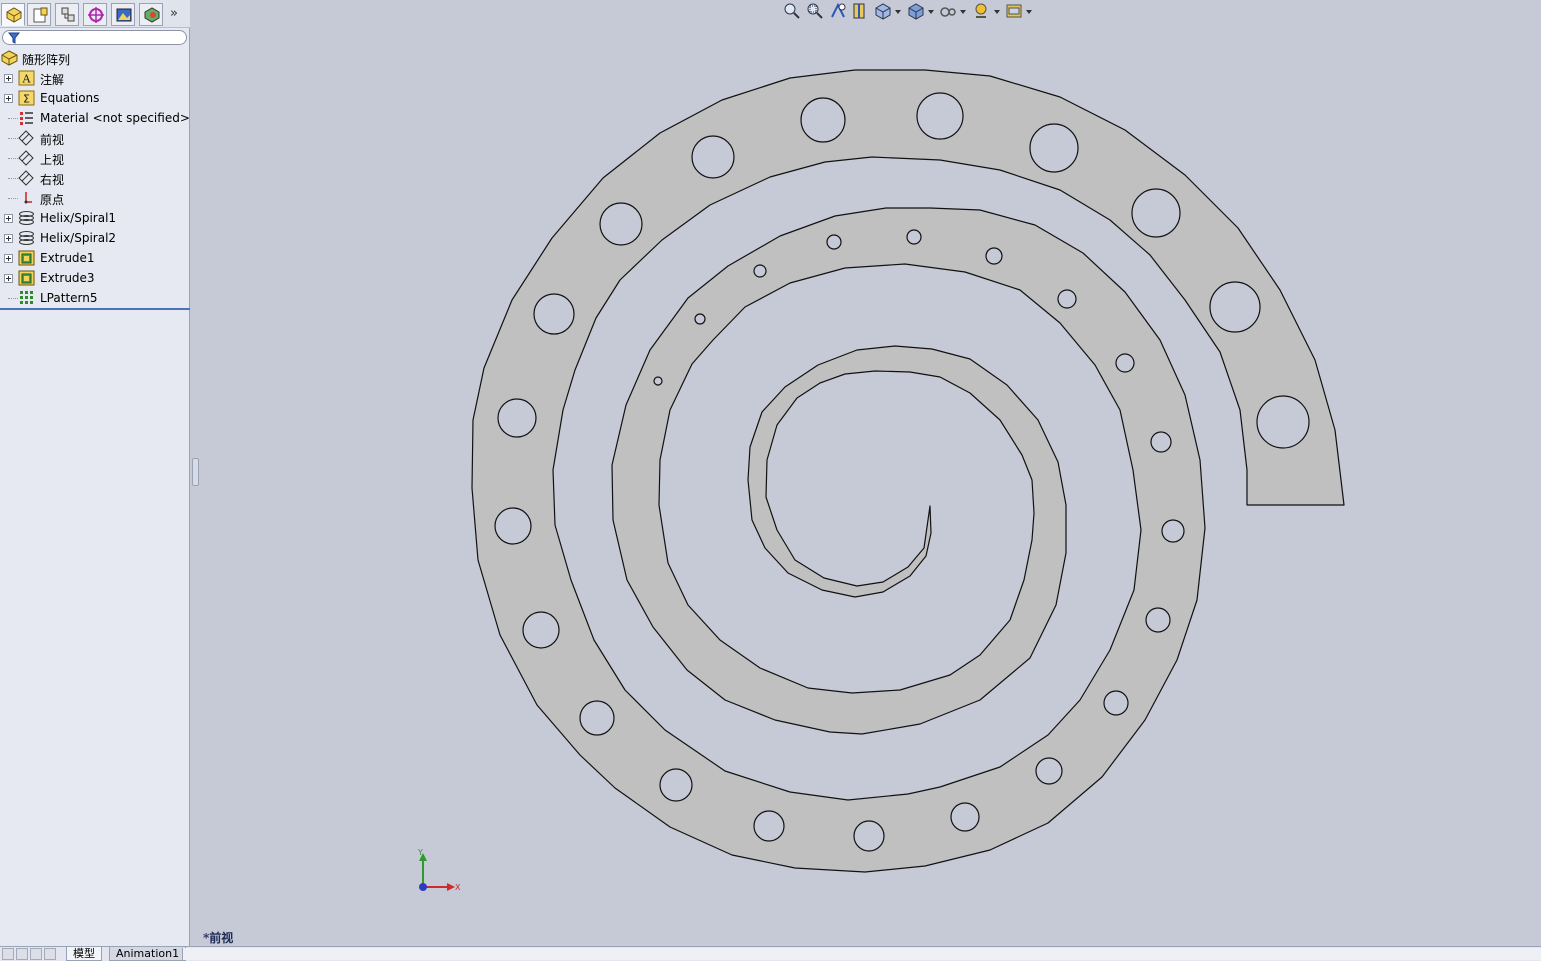 The image size is (1541, 961). What do you see at coordinates (67, 278) in the screenshot?
I see `tree-item-label: Extrude3` at bounding box center [67, 278].